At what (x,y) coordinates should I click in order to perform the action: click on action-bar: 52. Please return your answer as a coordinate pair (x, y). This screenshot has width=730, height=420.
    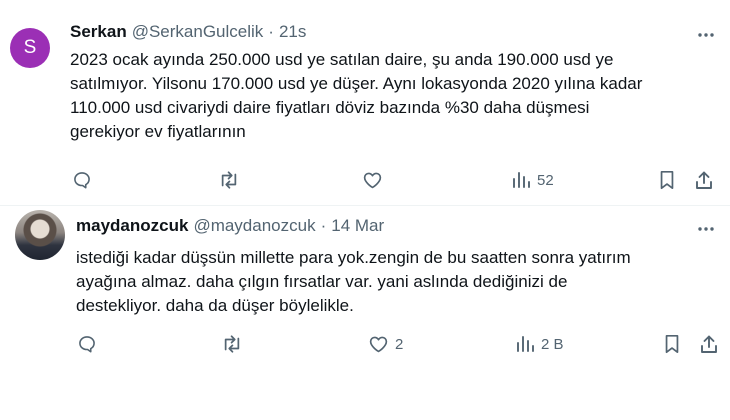
    Looking at the image, I should click on (365, 182).